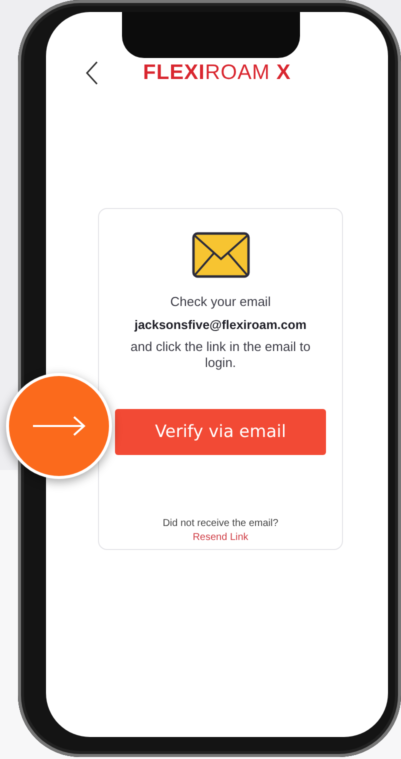 The image size is (401, 759). What do you see at coordinates (92, 73) in the screenshot?
I see `back-icon` at bounding box center [92, 73].